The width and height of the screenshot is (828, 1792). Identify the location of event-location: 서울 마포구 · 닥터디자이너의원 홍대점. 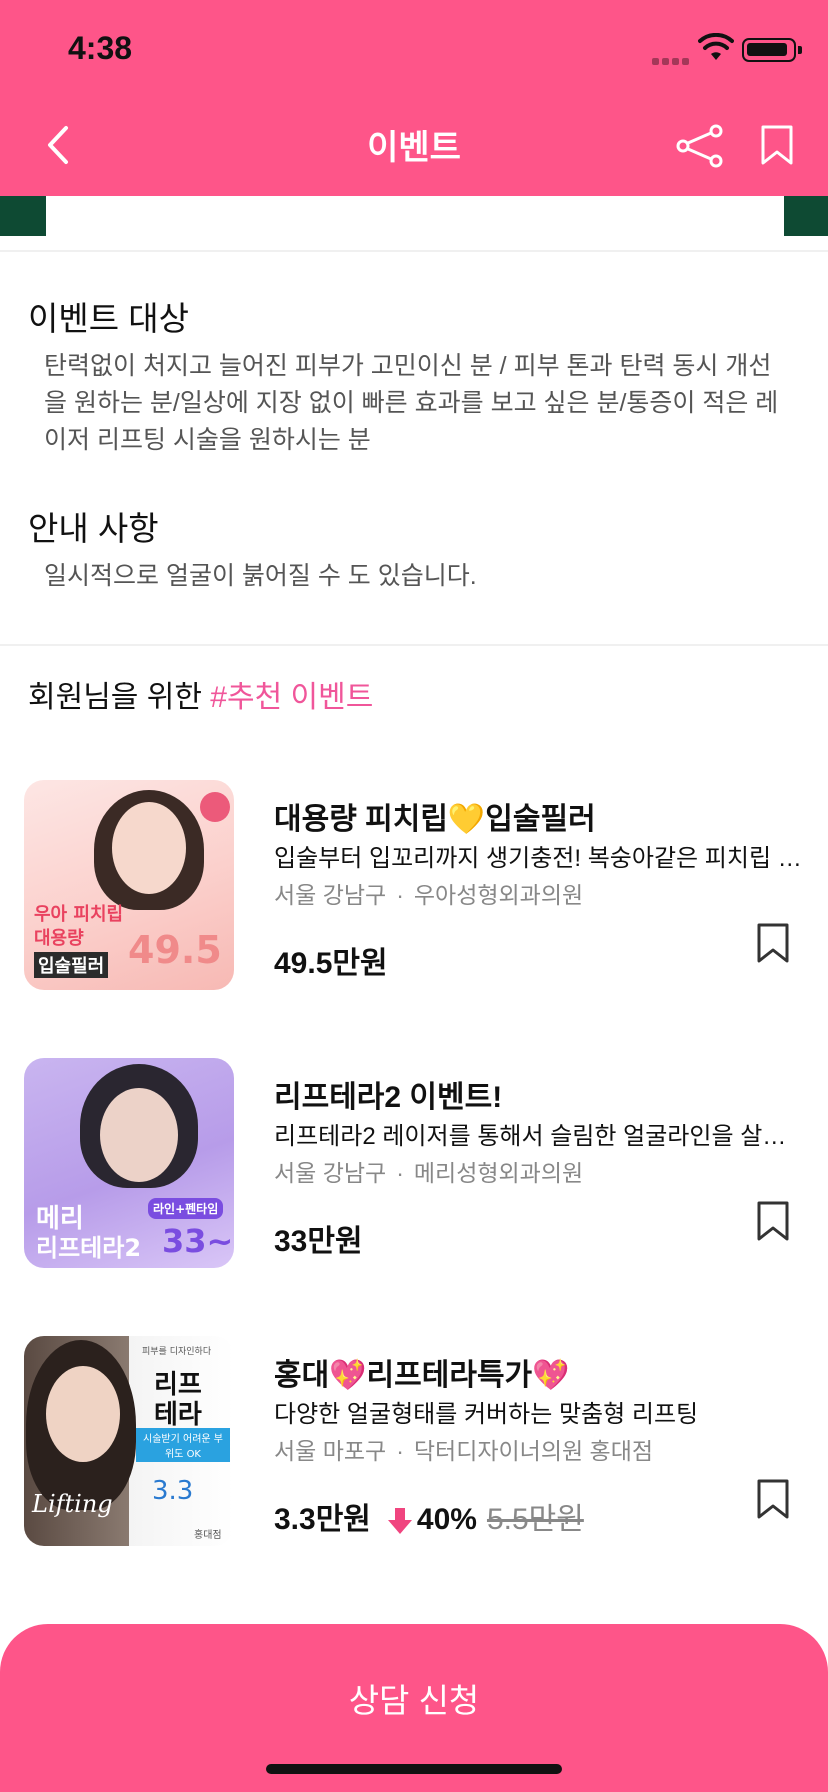
(464, 1451).